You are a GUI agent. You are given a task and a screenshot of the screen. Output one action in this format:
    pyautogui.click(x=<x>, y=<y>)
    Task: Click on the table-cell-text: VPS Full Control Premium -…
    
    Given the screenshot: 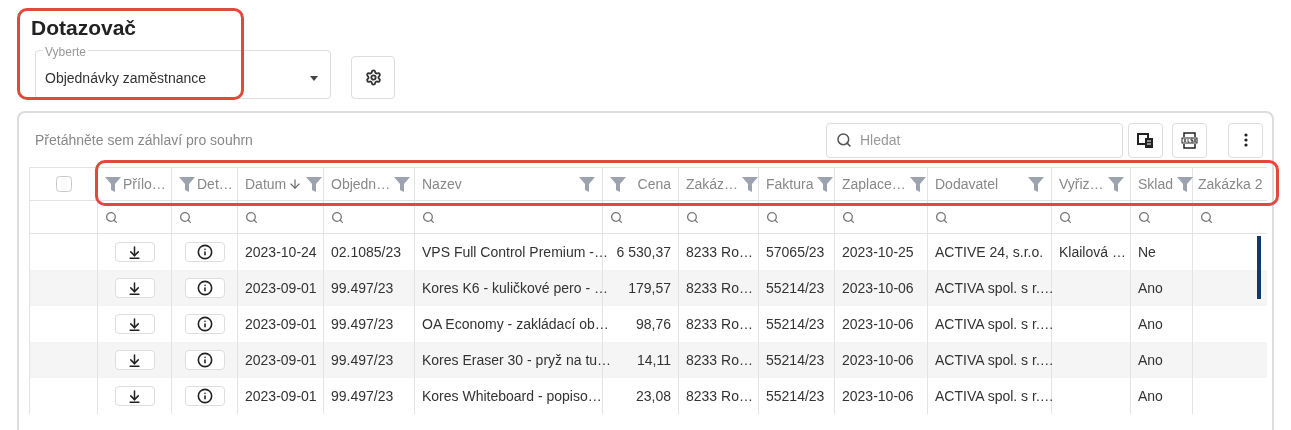 What is the action you would take?
    pyautogui.click(x=515, y=252)
    